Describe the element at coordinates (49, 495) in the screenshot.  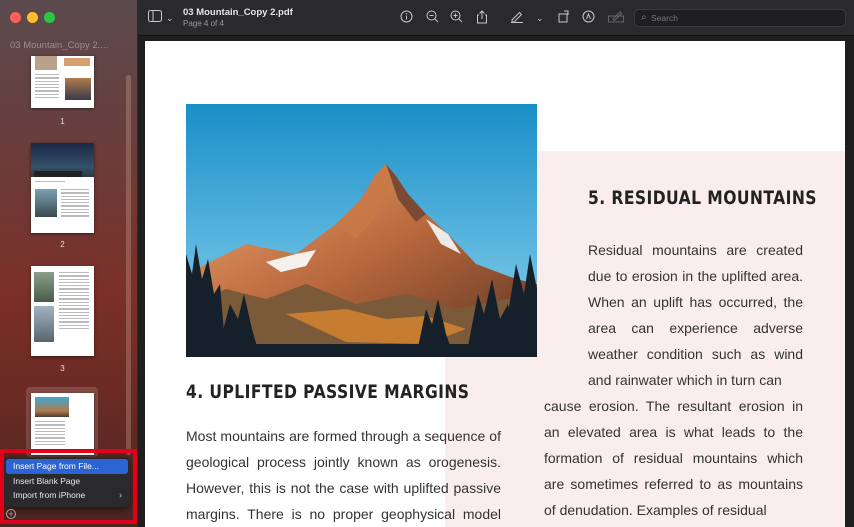
I see `menu-item-label: Import from iPhone` at that location.